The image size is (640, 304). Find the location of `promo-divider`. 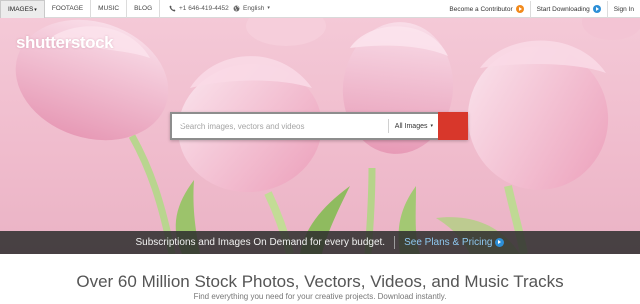

promo-divider is located at coordinates (395, 242).